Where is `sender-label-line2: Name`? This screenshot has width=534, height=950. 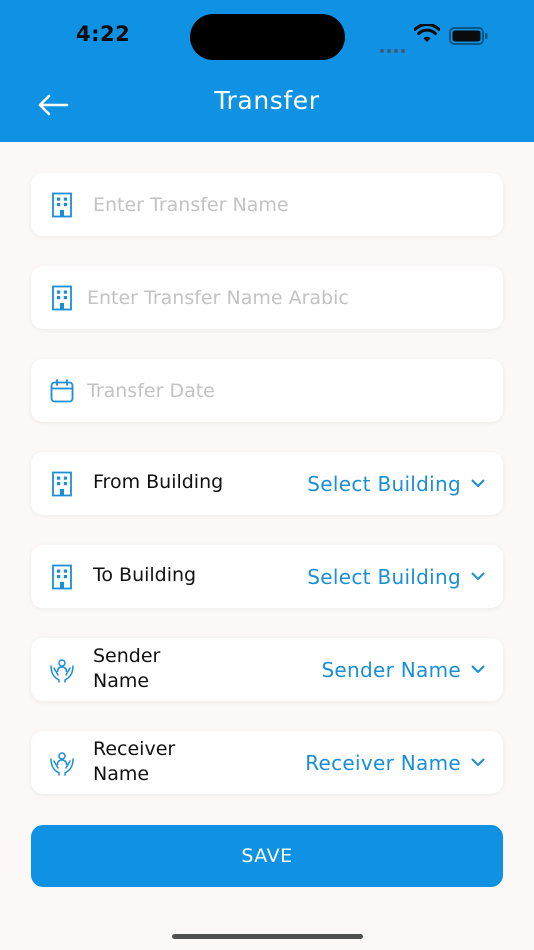
sender-label-line2: Name is located at coordinates (121, 681).